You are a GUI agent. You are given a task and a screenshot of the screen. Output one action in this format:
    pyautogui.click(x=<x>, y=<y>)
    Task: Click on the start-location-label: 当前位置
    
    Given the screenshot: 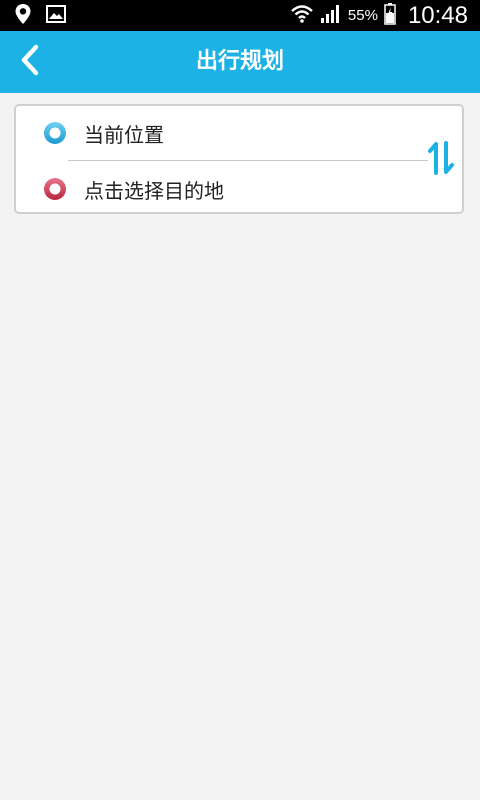 What is the action you would take?
    pyautogui.click(x=124, y=134)
    